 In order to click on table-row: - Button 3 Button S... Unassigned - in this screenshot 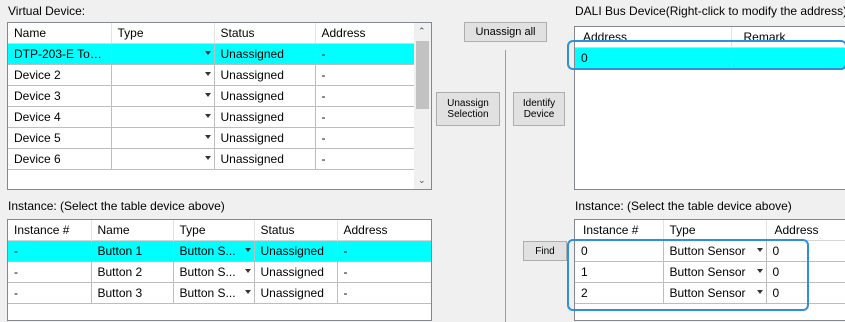, I will do `click(219, 293)`.